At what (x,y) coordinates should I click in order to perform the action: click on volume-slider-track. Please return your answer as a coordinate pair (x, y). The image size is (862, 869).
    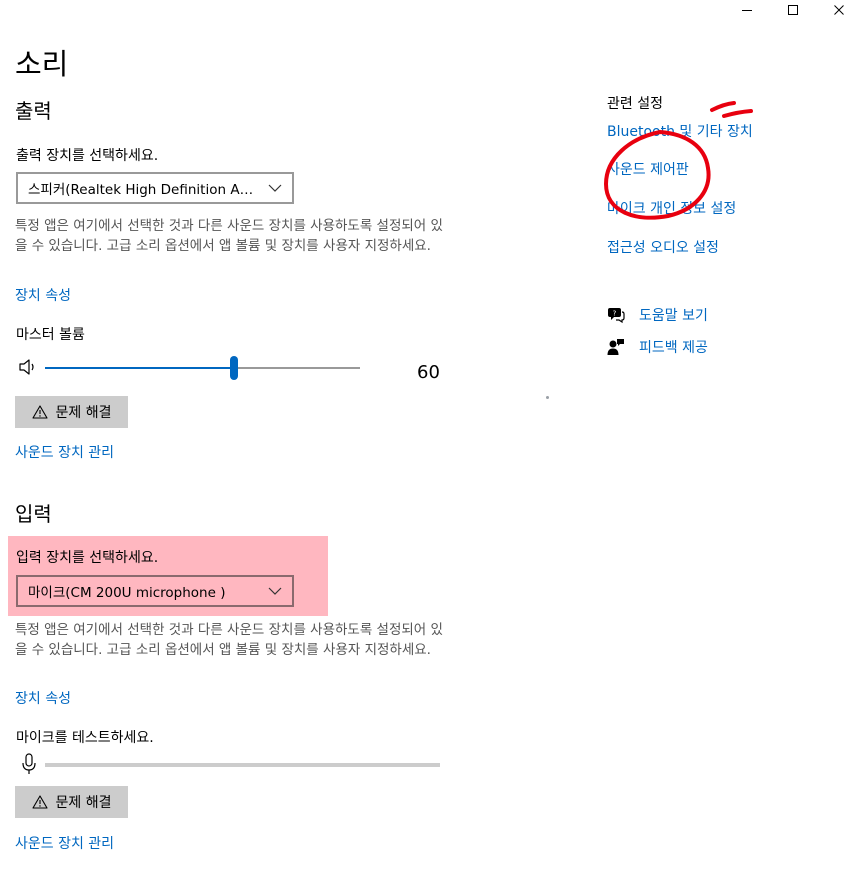
    Looking at the image, I should click on (297, 368).